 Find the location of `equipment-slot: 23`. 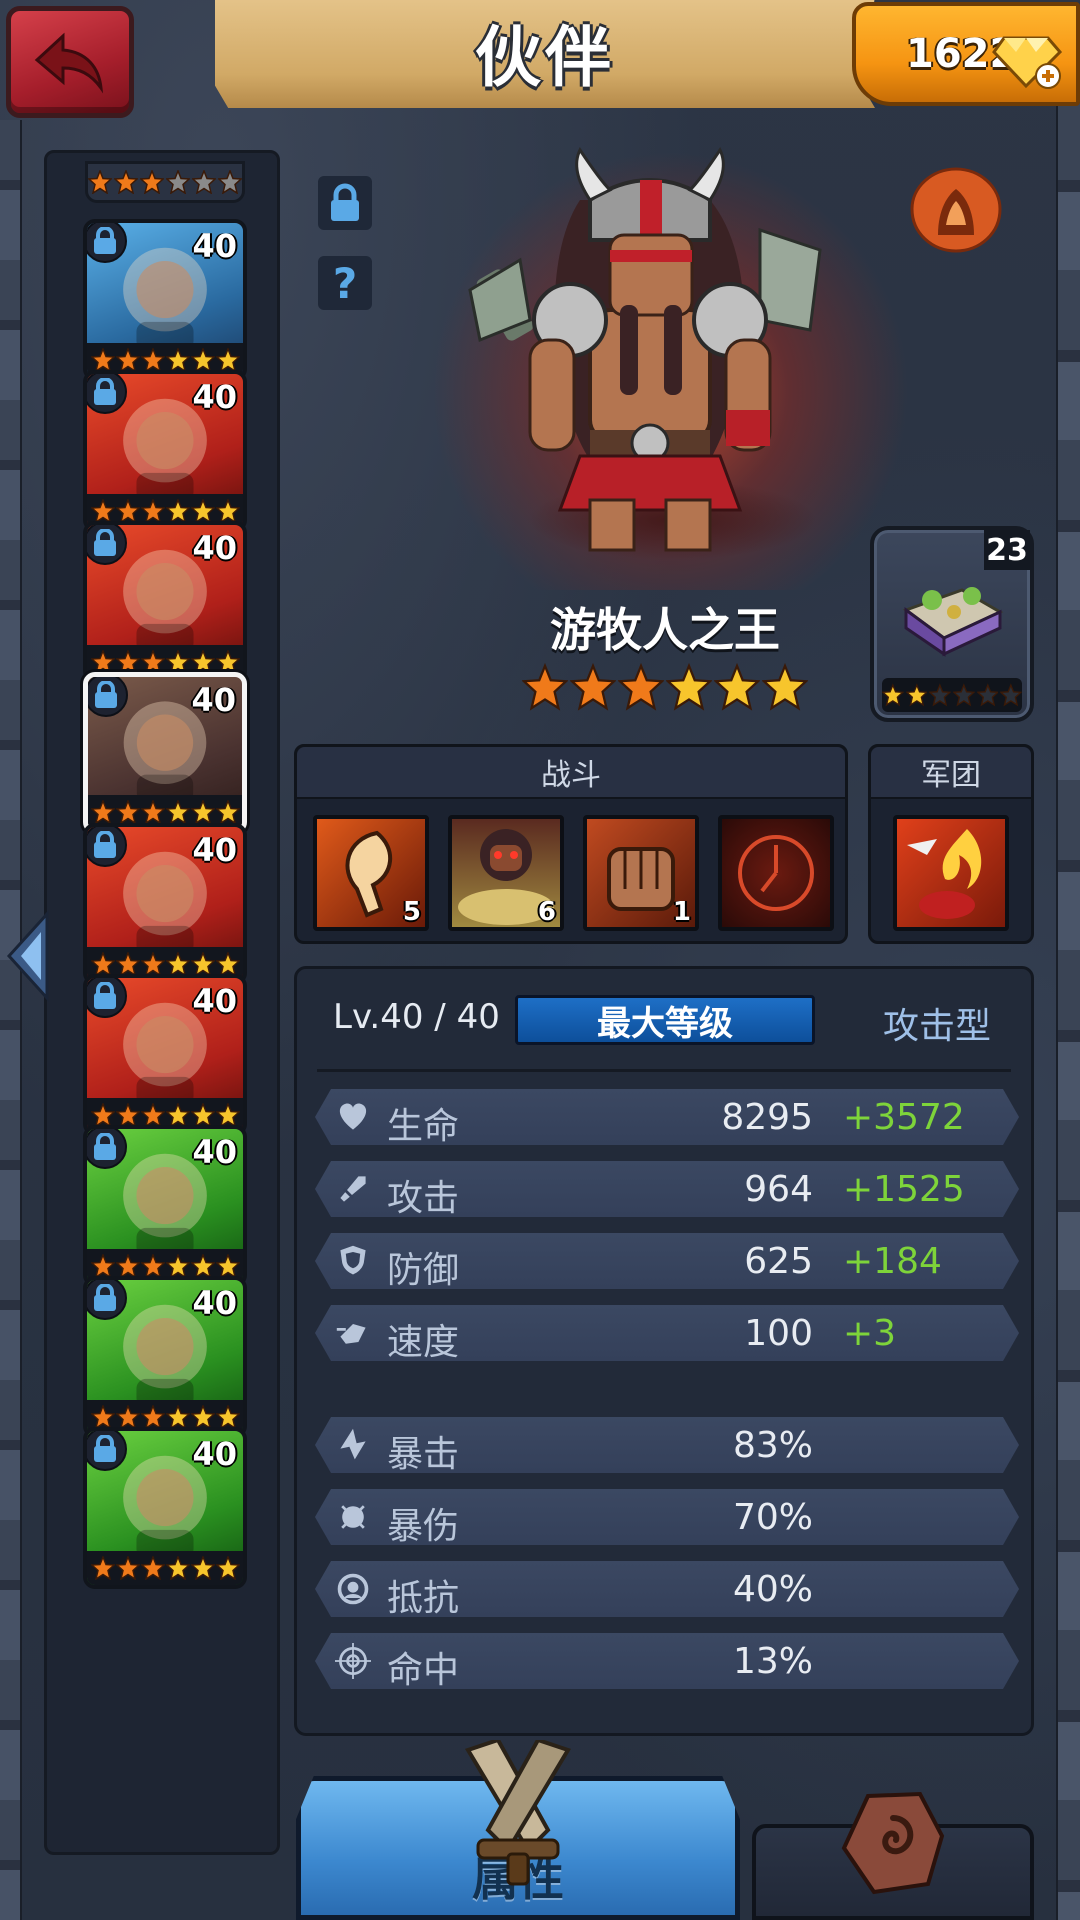

equipment-slot: 23 is located at coordinates (952, 624).